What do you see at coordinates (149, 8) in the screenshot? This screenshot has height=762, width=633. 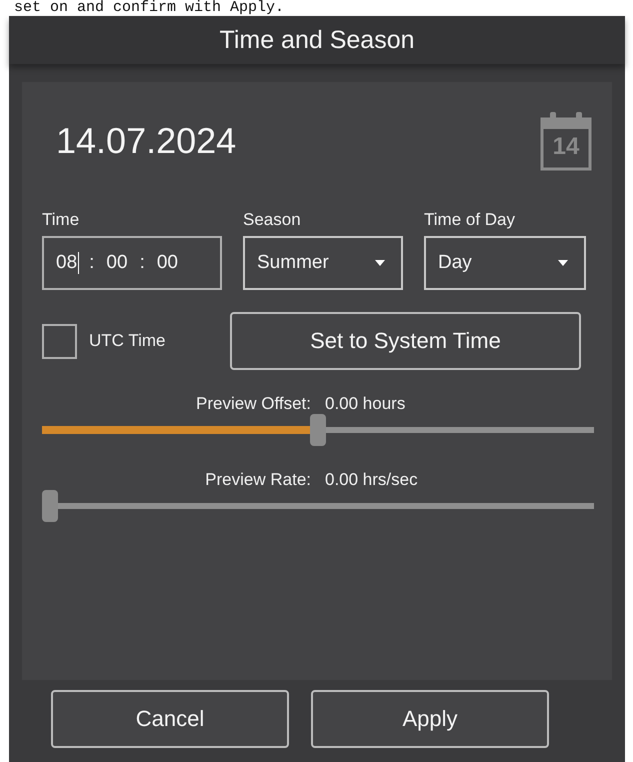 I see `caption-text: set on and confirm with Apply.` at bounding box center [149, 8].